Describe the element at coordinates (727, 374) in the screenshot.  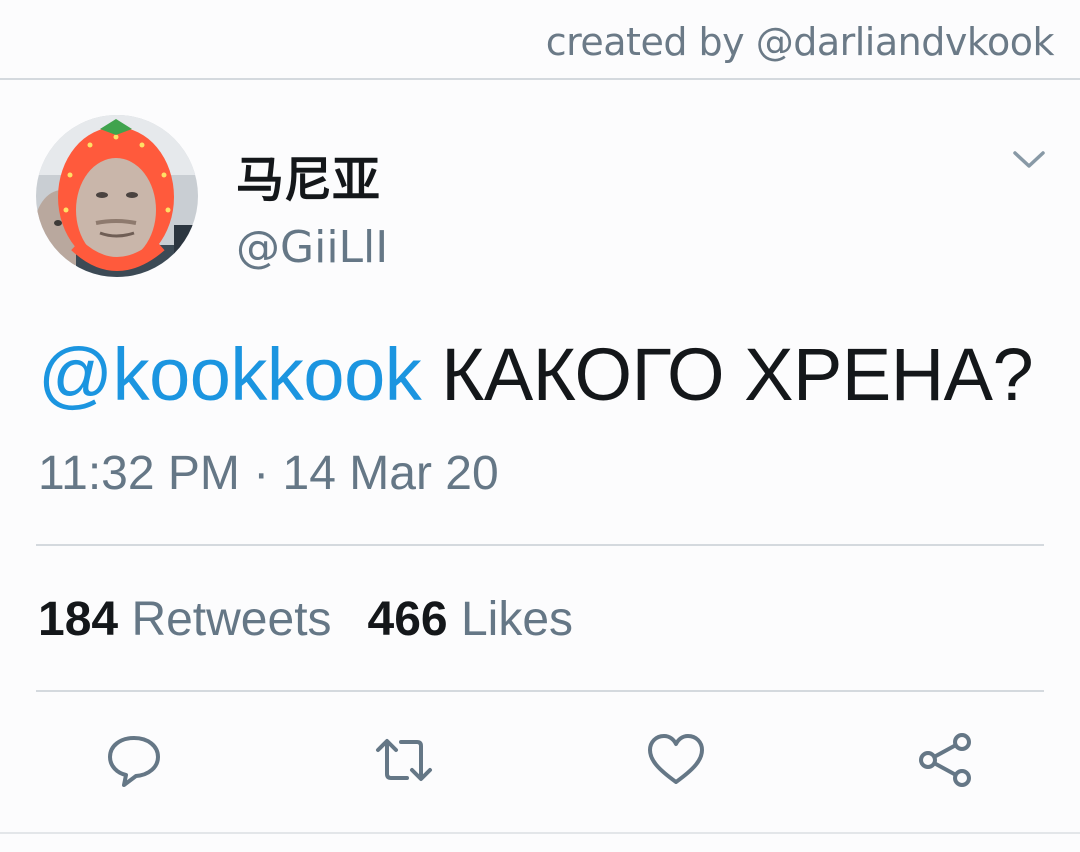
I see `tweet-body: КАКОГО ХРЕНА?` at that location.